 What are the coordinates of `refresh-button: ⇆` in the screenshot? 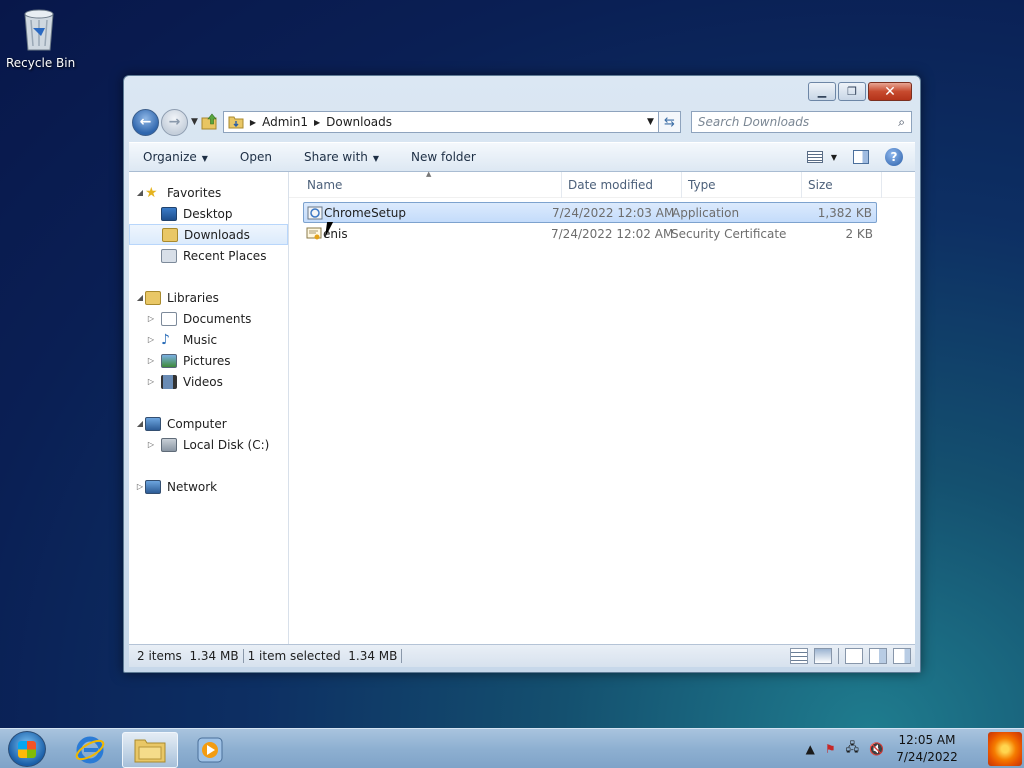 It's located at (669, 122).